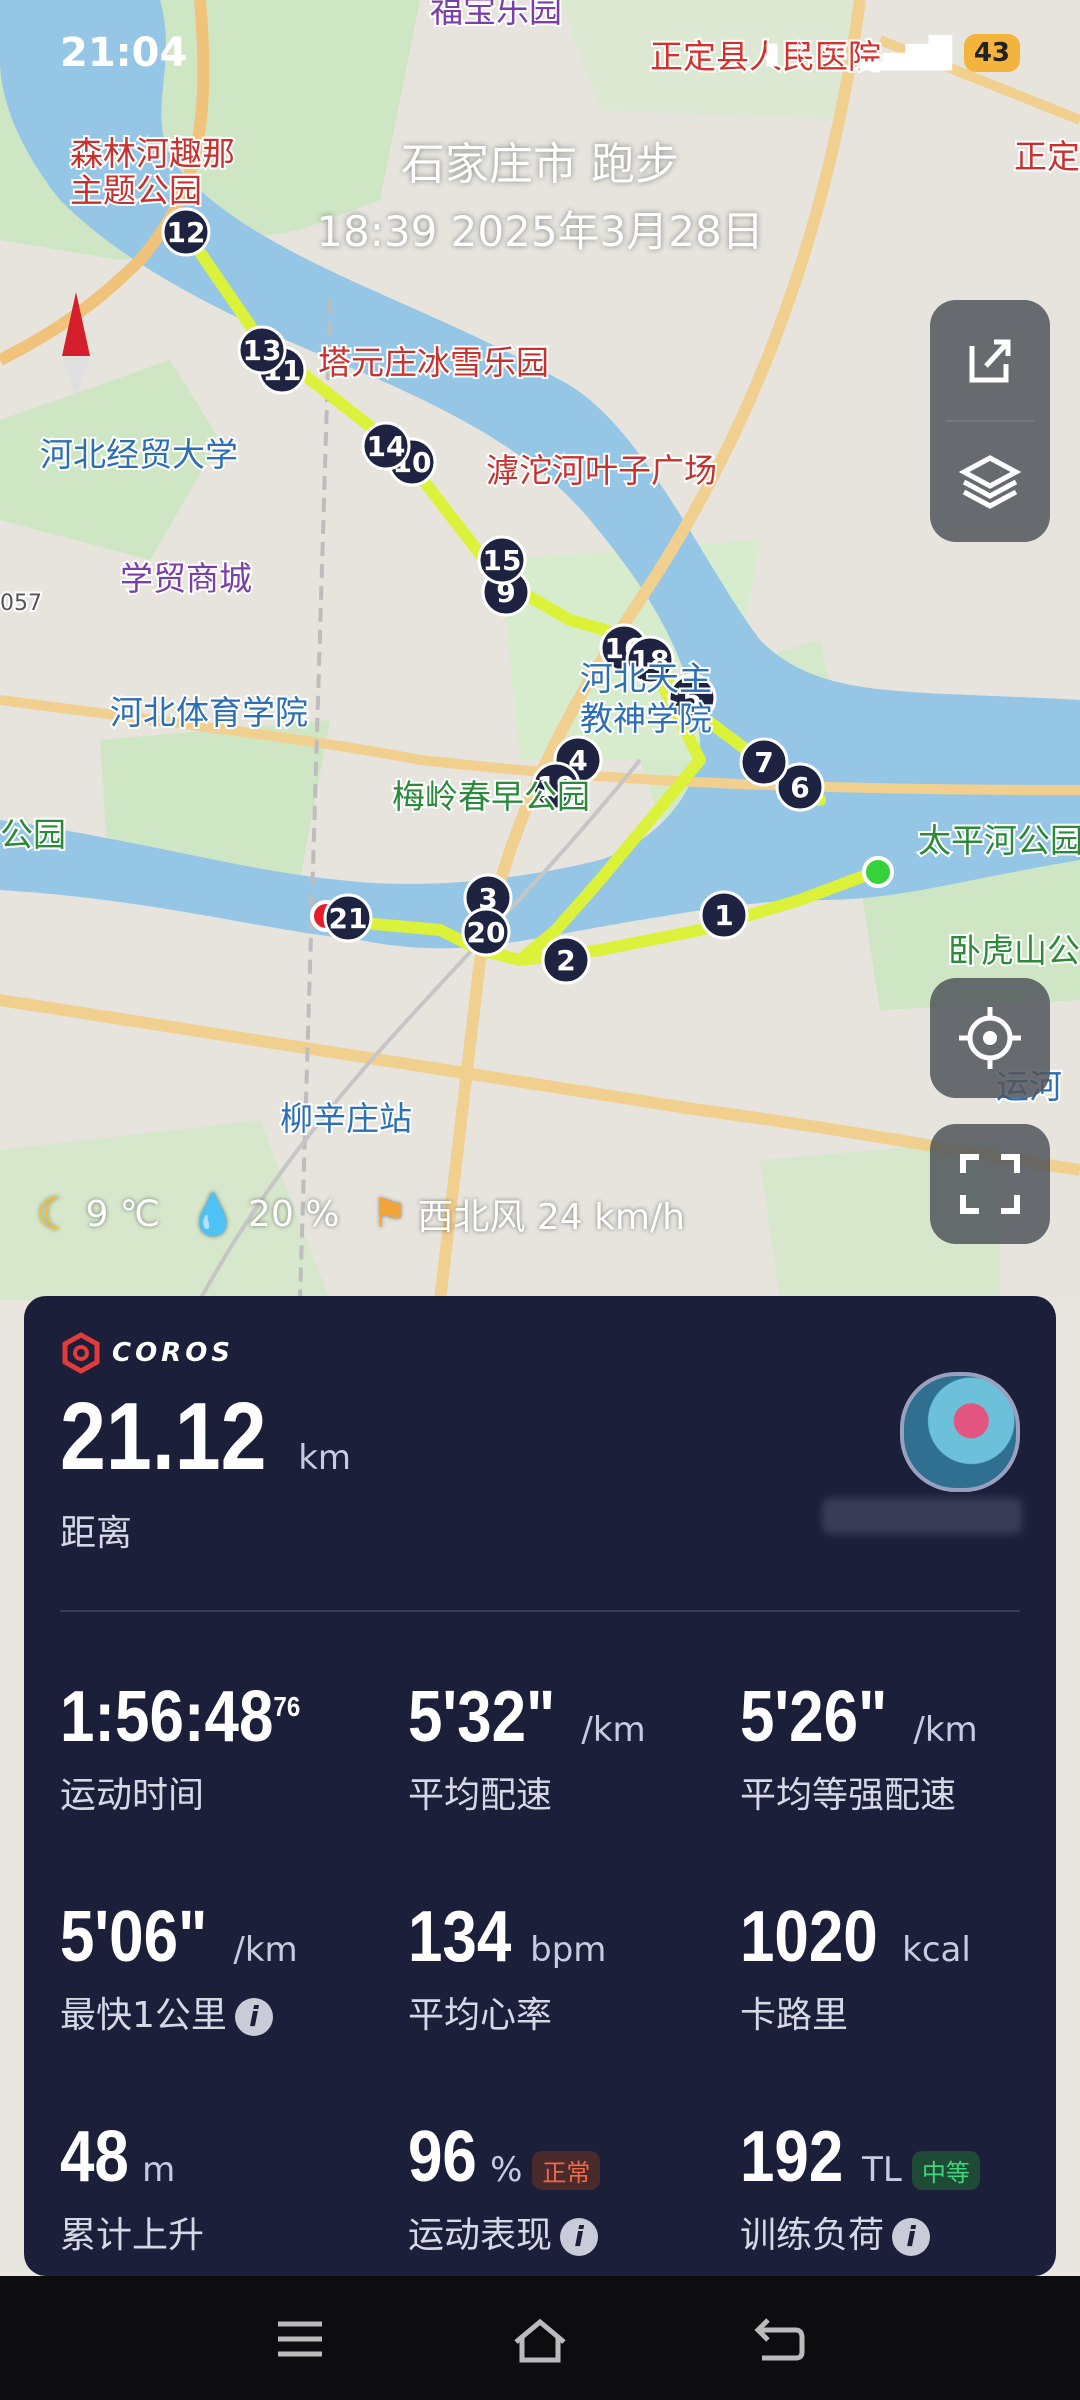 The height and width of the screenshot is (2400, 1080). What do you see at coordinates (491, 796) in the screenshot?
I see `poi-label: 梅岭春早公园` at bounding box center [491, 796].